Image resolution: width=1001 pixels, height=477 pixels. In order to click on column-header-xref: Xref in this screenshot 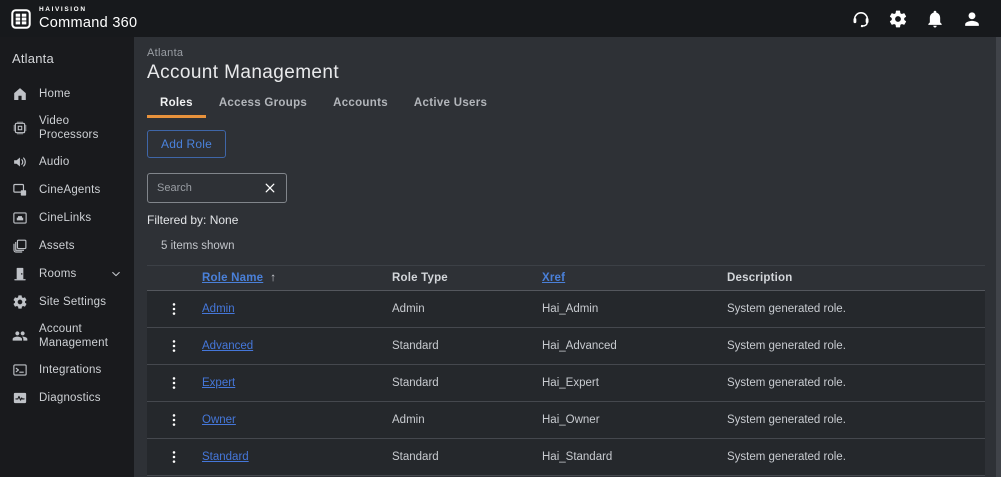, I will do `click(634, 278)`.